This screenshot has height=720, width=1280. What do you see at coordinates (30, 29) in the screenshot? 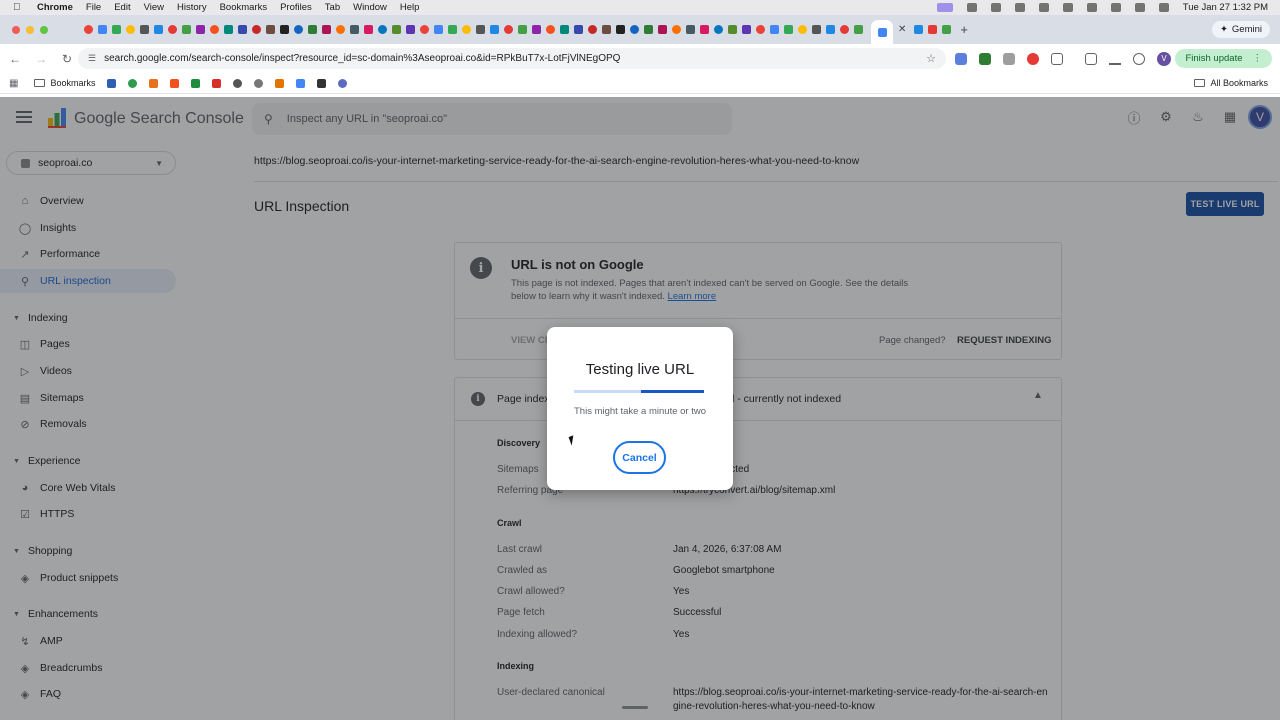
I see `minimize-window-button` at bounding box center [30, 29].